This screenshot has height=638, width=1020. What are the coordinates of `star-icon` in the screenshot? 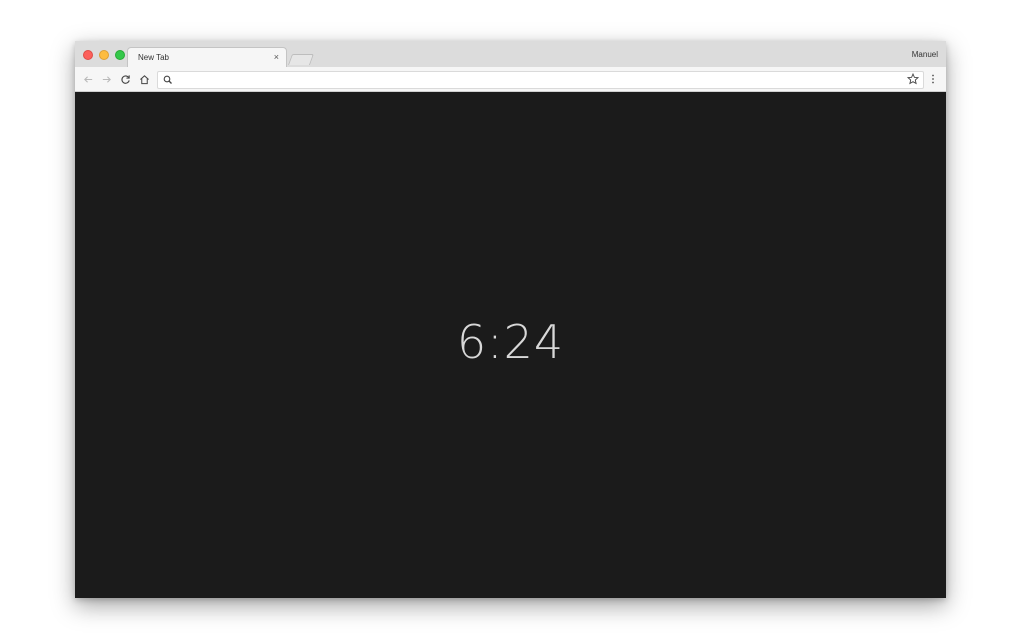 It's located at (913, 79).